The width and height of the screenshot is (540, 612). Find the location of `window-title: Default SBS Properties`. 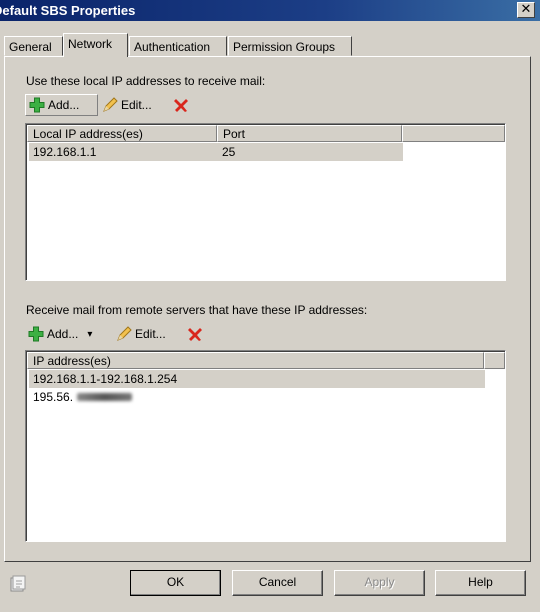

window-title: Default SBS Properties is located at coordinates (68, 10).